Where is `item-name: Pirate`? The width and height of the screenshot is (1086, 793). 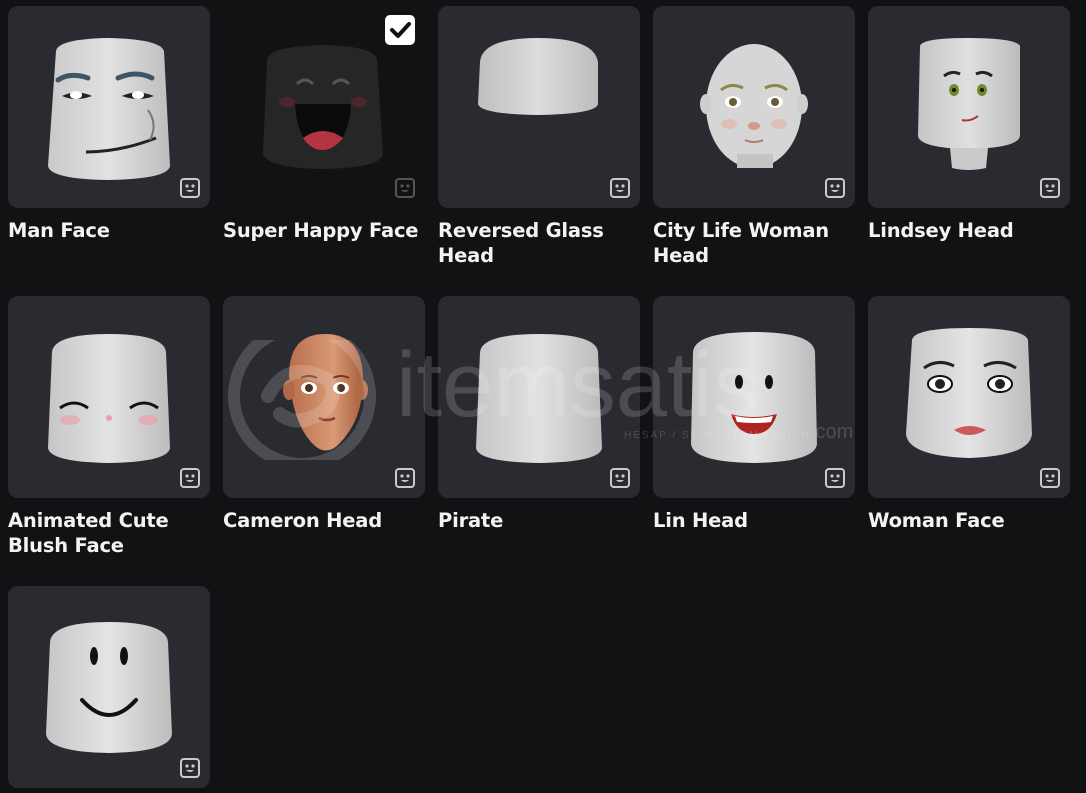
item-name: Pirate is located at coordinates (471, 520).